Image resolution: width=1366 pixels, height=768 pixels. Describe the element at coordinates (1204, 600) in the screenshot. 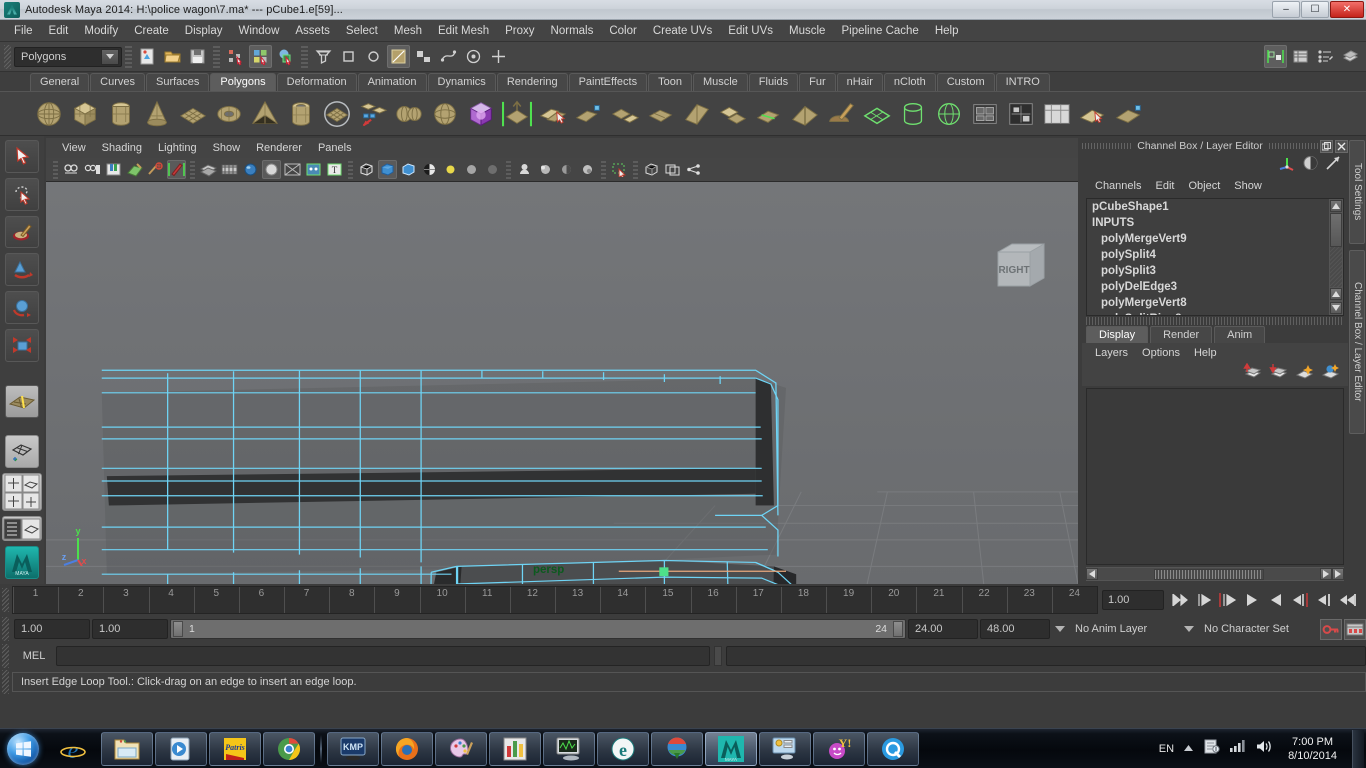

I see `step-back-frame-icon` at that location.